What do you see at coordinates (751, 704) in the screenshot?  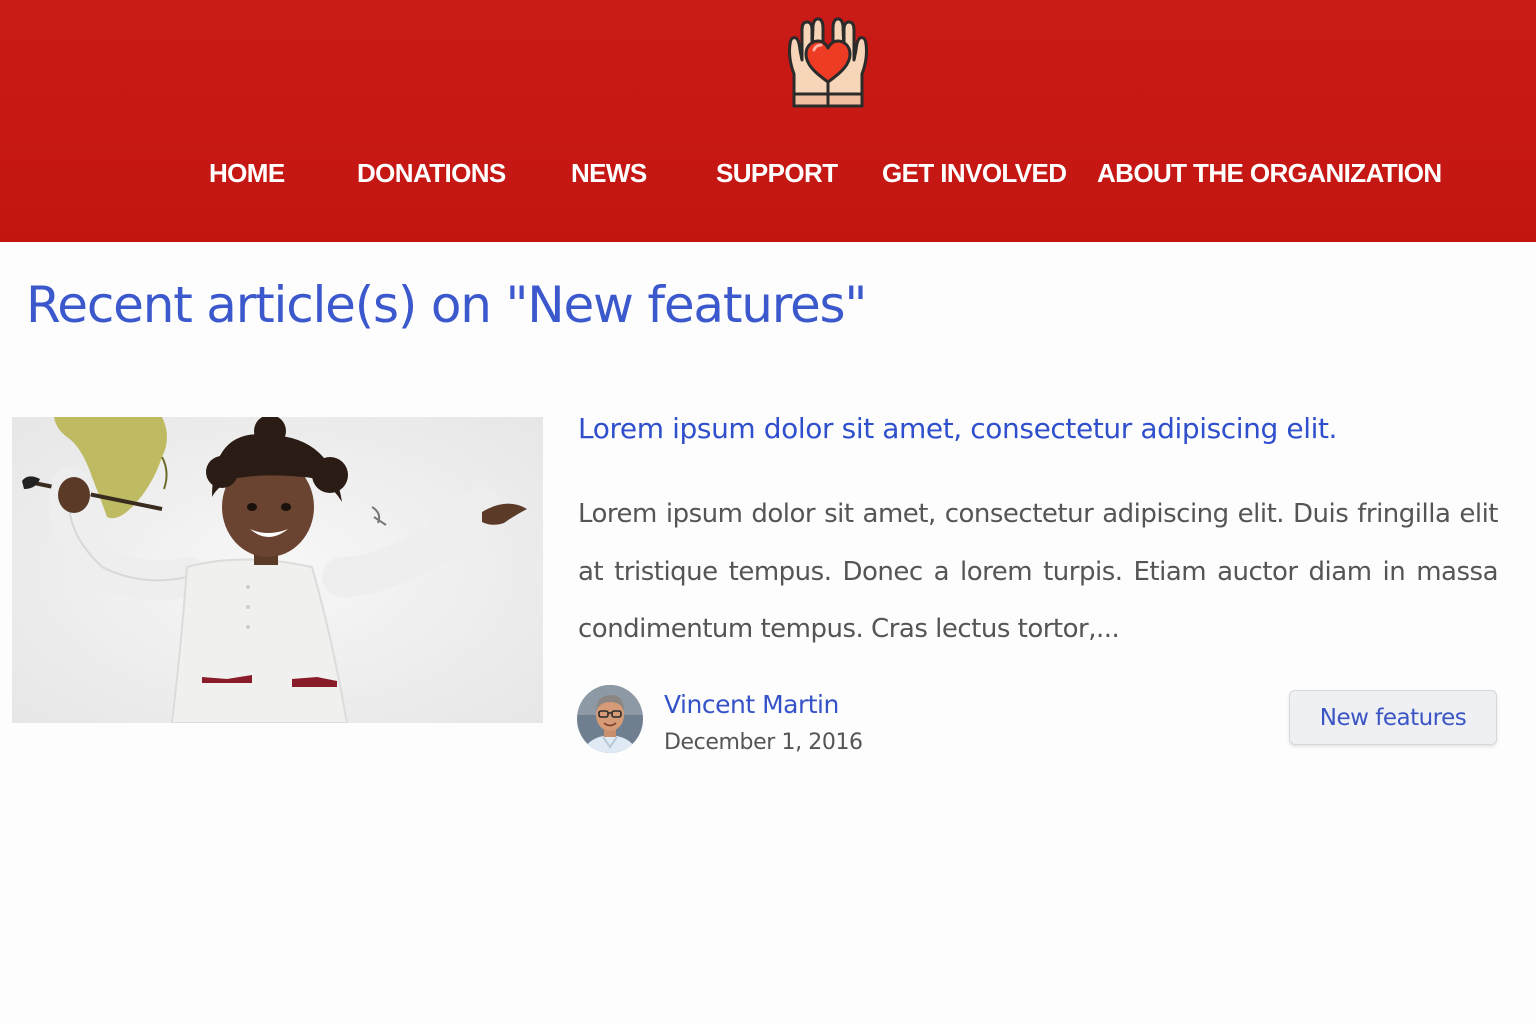 I see `author-name-link: Vincent Martin` at bounding box center [751, 704].